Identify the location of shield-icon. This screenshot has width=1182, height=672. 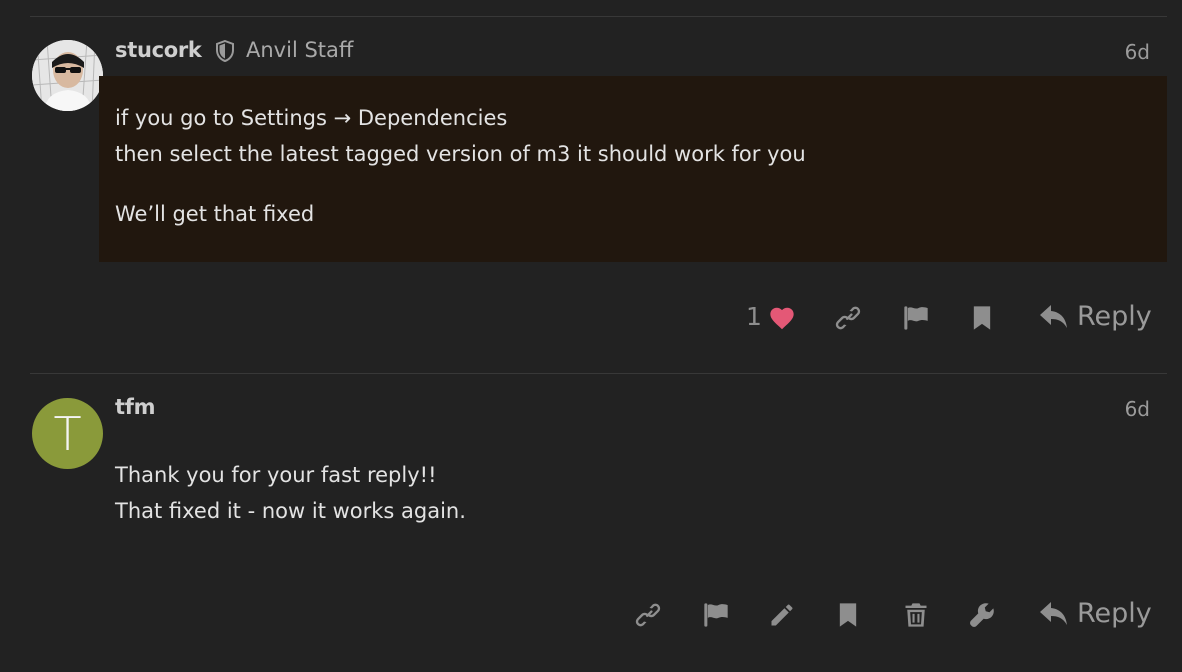
(225, 51).